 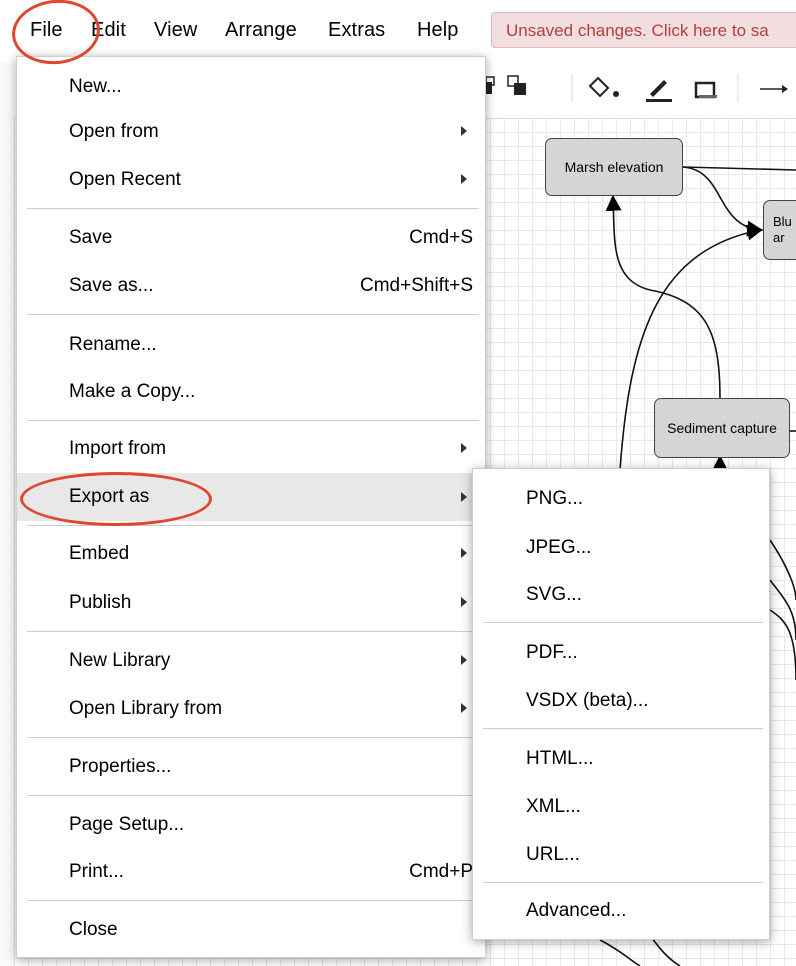 What do you see at coordinates (659, 91) in the screenshot?
I see `line-color-icon` at bounding box center [659, 91].